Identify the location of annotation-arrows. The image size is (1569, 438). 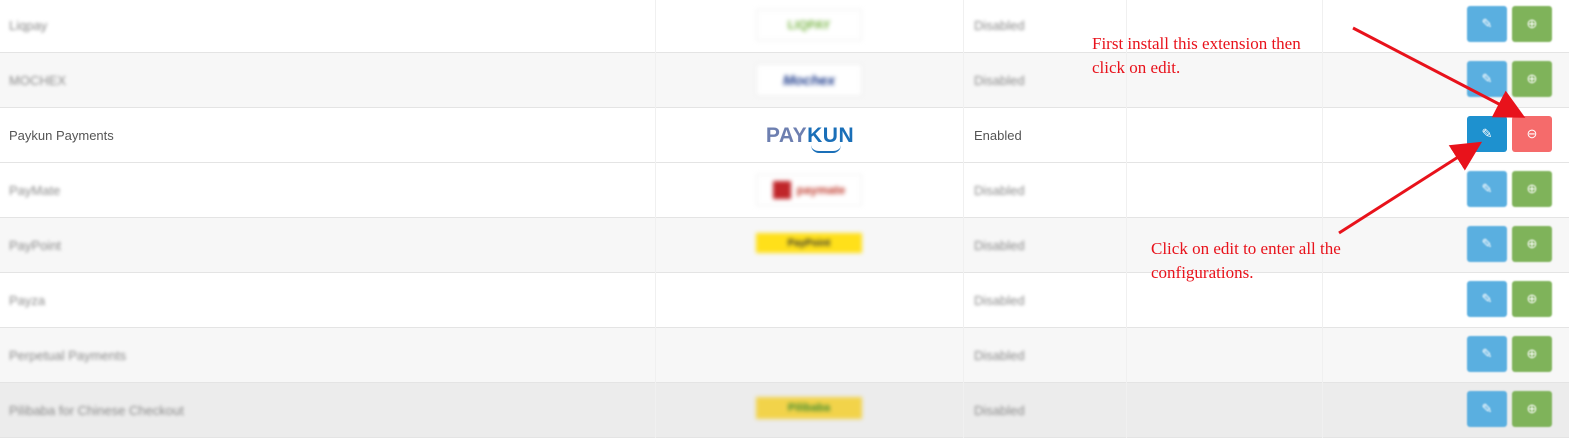
(1432, 130).